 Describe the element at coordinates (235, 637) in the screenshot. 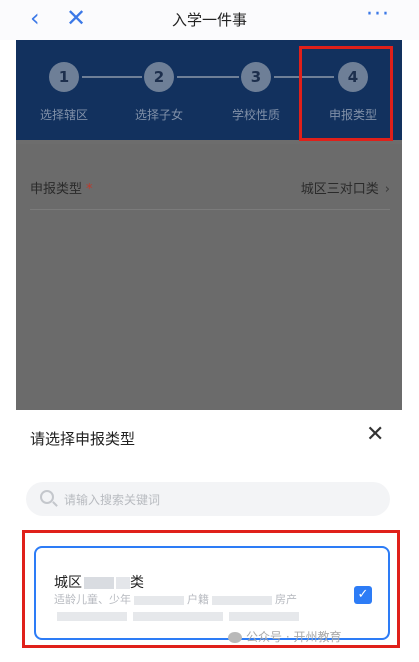

I see `wechat-logo-icon` at that location.